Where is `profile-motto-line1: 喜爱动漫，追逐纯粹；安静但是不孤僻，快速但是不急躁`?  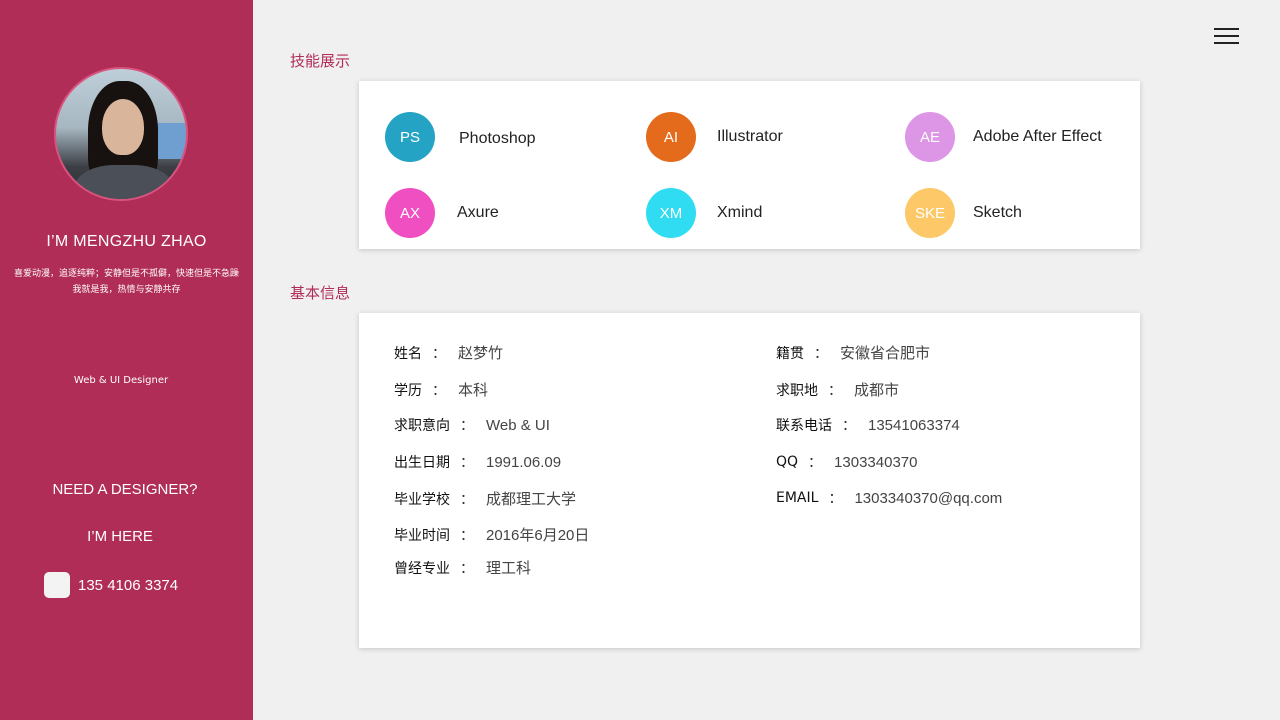
profile-motto-line1: 喜爱动漫，追逐纯粹；安静但是不孤僻，快速但是不急躁 is located at coordinates (126, 274).